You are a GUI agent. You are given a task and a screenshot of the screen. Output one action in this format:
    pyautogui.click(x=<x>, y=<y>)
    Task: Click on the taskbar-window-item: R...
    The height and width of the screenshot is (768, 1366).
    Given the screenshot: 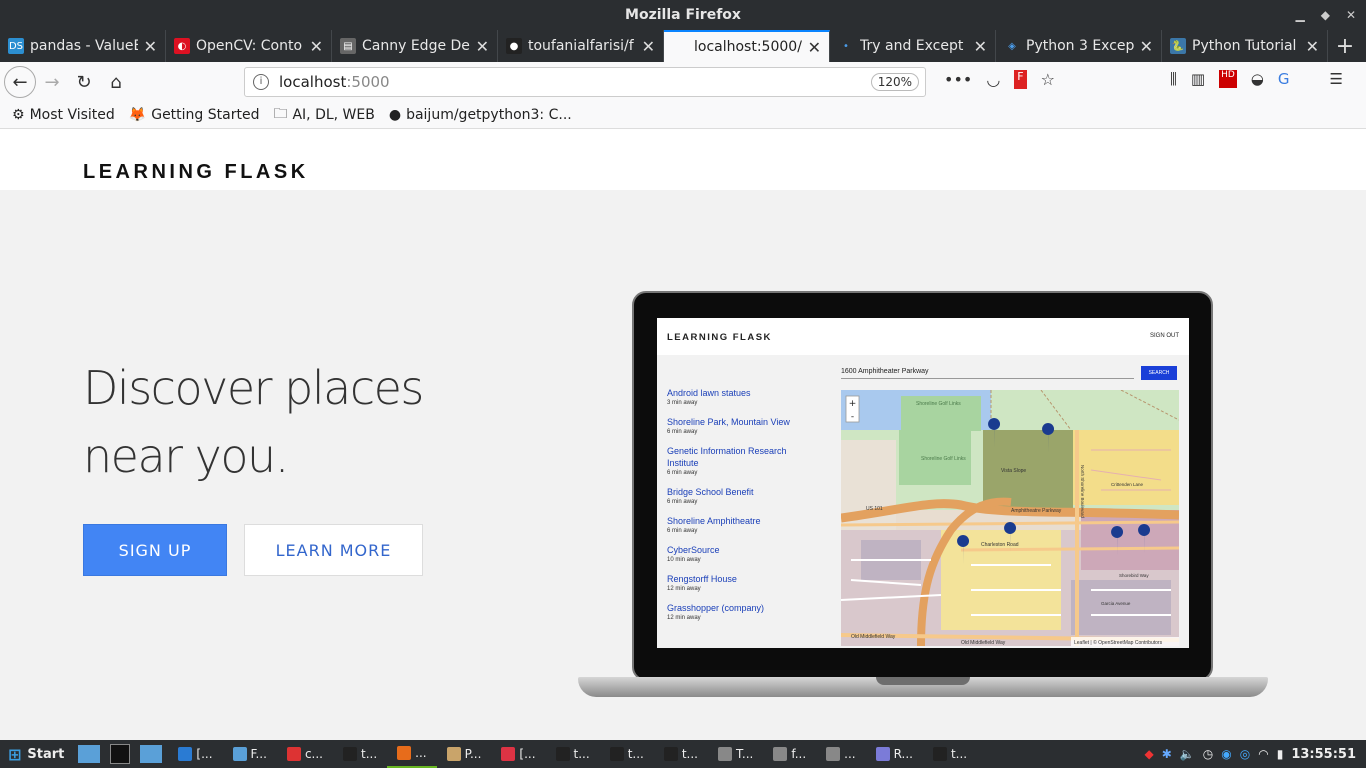 What is the action you would take?
    pyautogui.click(x=894, y=754)
    